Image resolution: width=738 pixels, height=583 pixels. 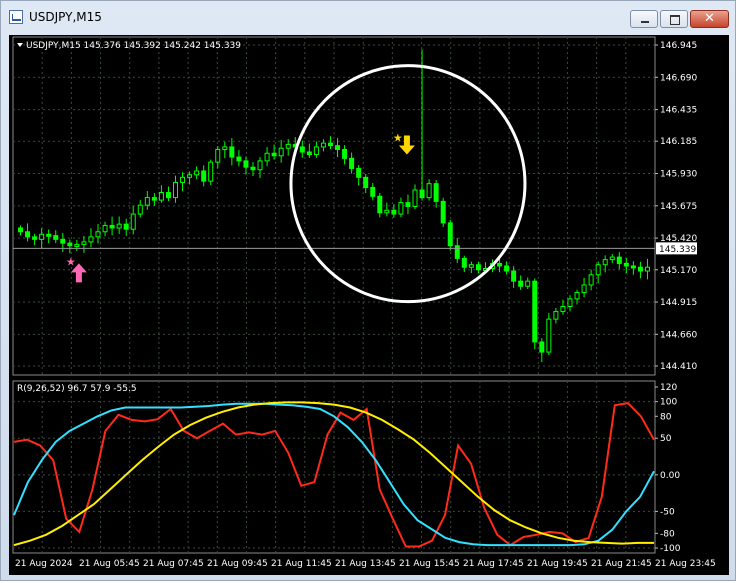 What do you see at coordinates (44, 564) in the screenshot?
I see `time-tick-label: 21 Aug 2024` at bounding box center [44, 564].